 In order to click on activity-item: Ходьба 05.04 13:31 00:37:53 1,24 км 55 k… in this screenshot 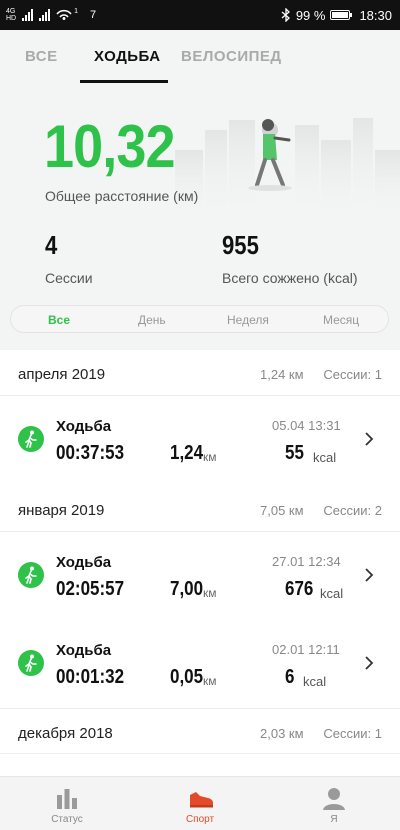, I will do `click(200, 442)`.